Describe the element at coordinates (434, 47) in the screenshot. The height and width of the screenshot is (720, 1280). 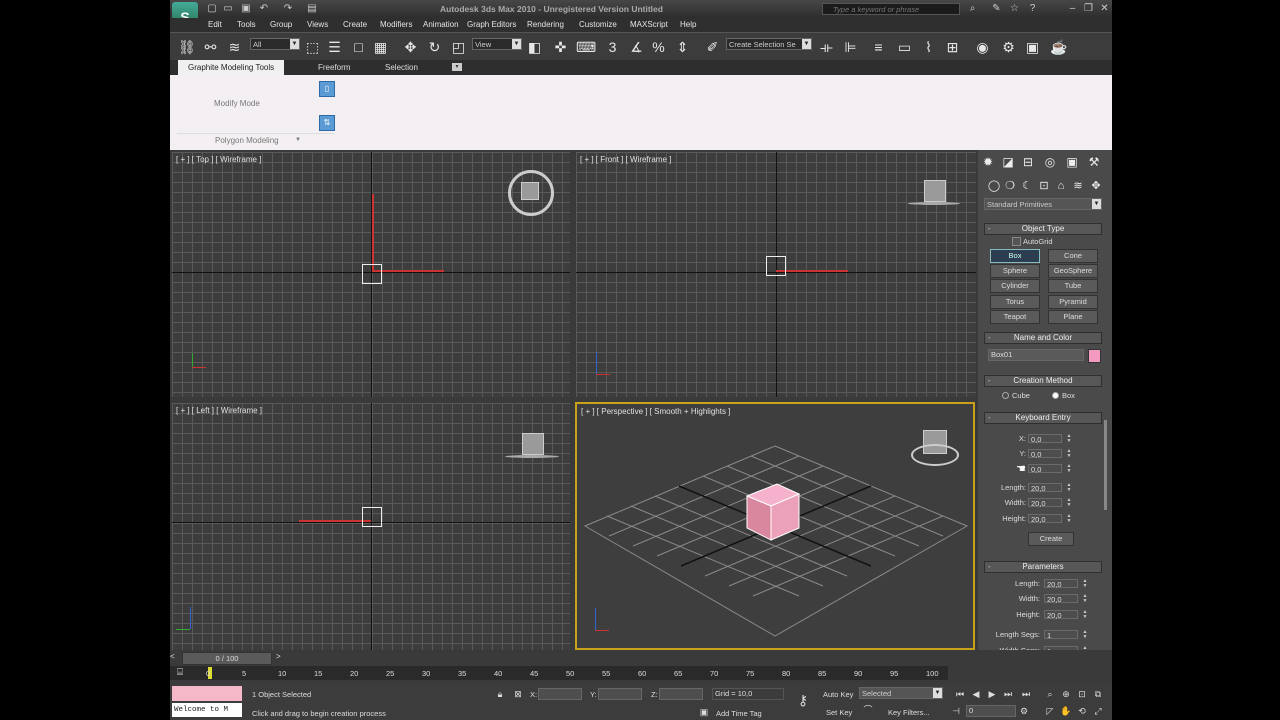
I see `select-and-rotate-icon: ↻` at that location.